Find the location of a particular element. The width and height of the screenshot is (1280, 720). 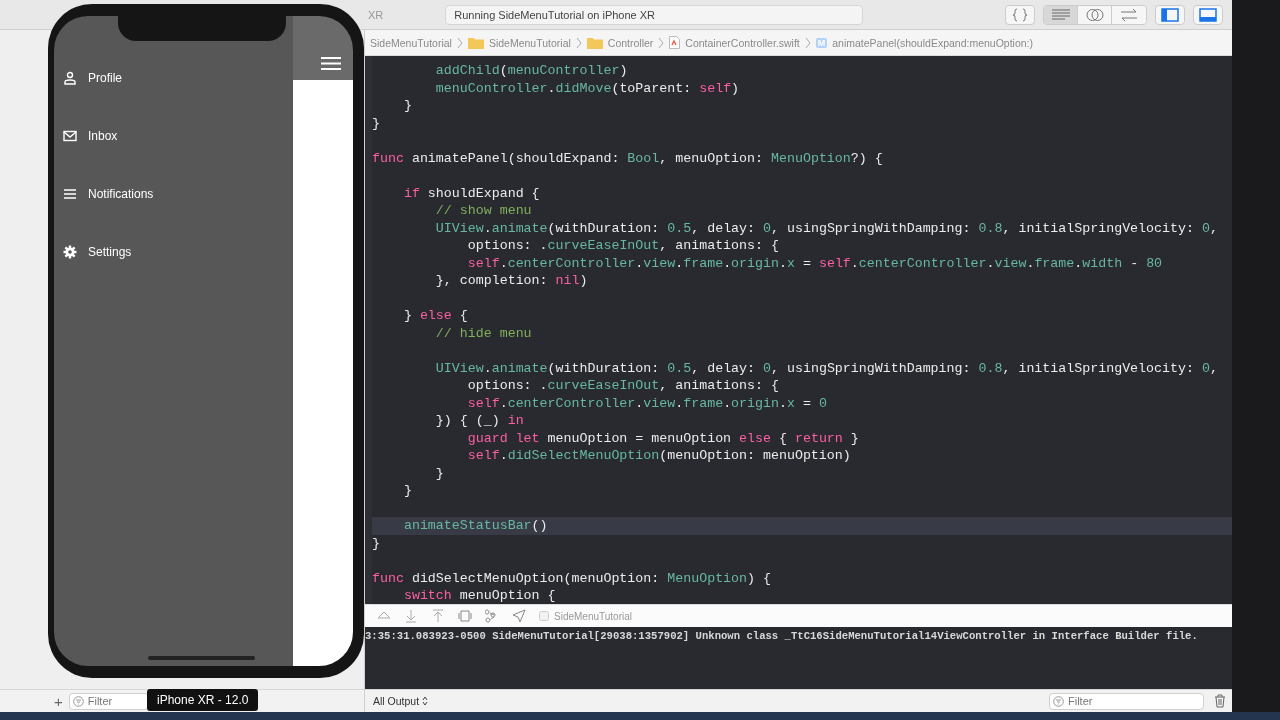

code-line: addChild(menuController) is located at coordinates (531, 71).